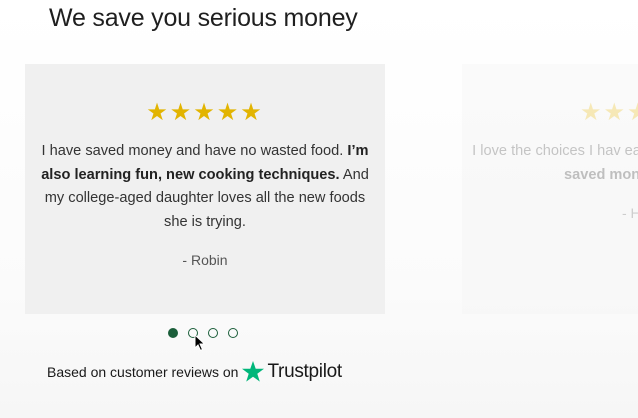  I want to click on star-rating: ★★★★★, so click(205, 112).